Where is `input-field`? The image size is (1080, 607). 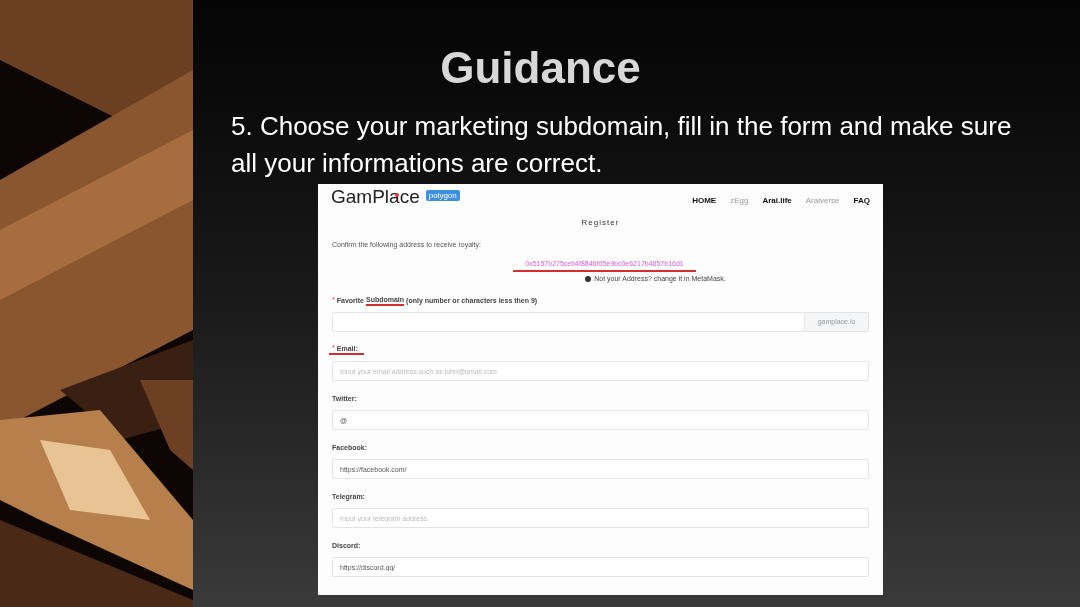
input-field is located at coordinates (568, 322).